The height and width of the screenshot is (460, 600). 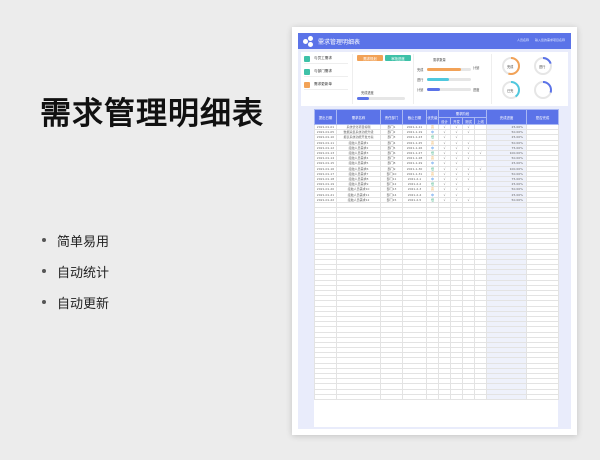 What do you see at coordinates (462, 113) in the screenshot?
I see `col-header-stage: 需求阶段` at bounding box center [462, 113].